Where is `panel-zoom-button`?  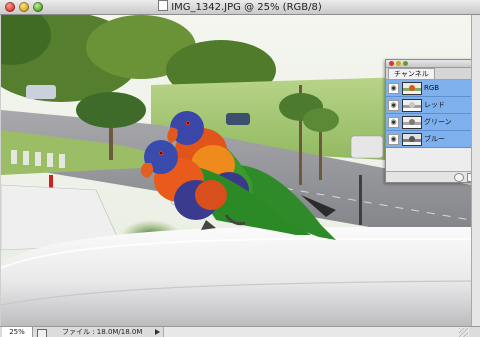 panel-zoom-button is located at coordinates (405, 63).